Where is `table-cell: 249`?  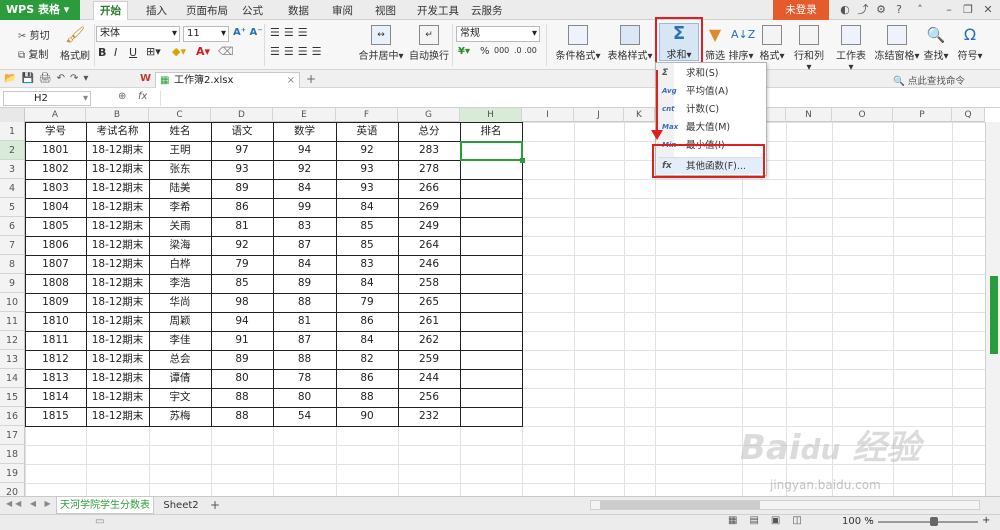 table-cell: 249 is located at coordinates (429, 226).